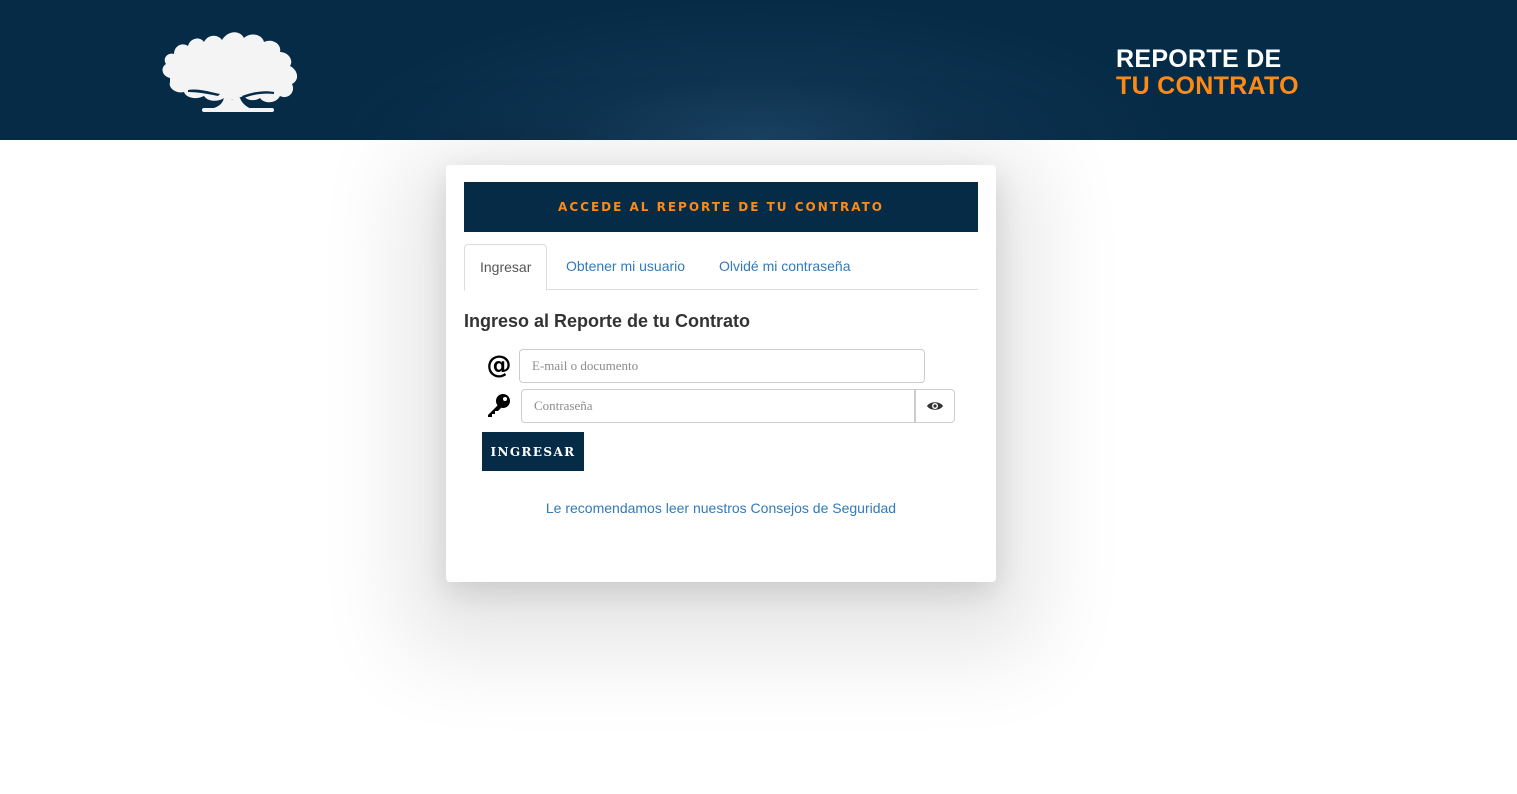 The image size is (1517, 794). I want to click on brand-title: REPORTE DE TU CONTRATO, so click(1207, 73).